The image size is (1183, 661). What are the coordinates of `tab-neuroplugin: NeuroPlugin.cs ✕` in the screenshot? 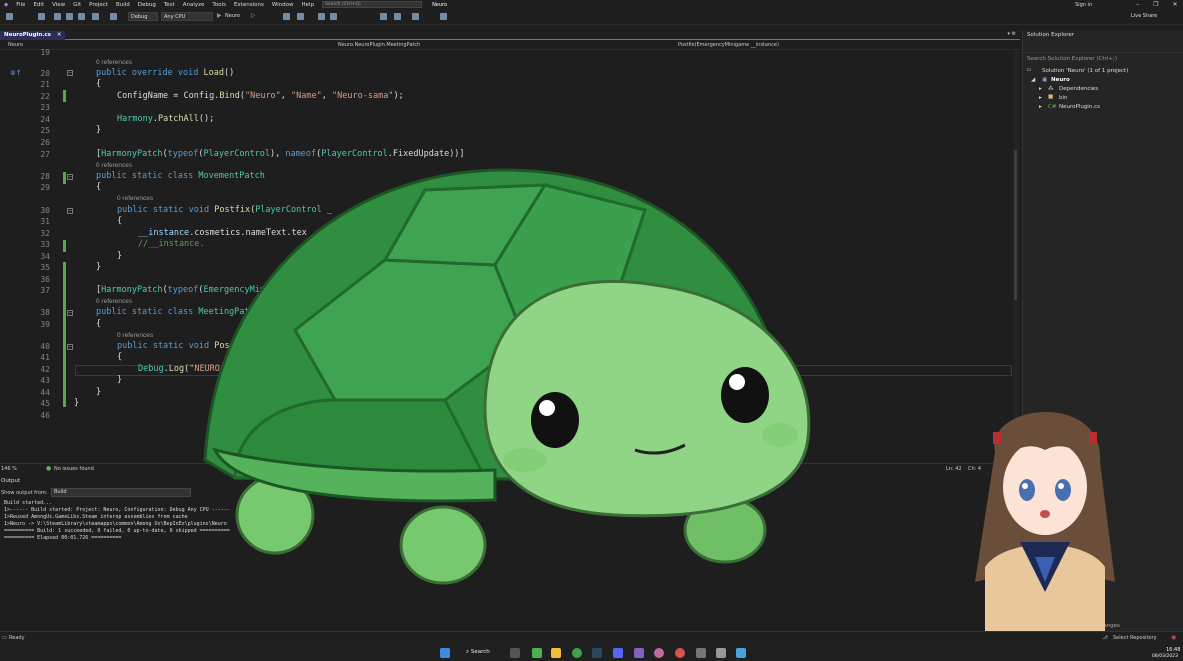 It's located at (33, 35).